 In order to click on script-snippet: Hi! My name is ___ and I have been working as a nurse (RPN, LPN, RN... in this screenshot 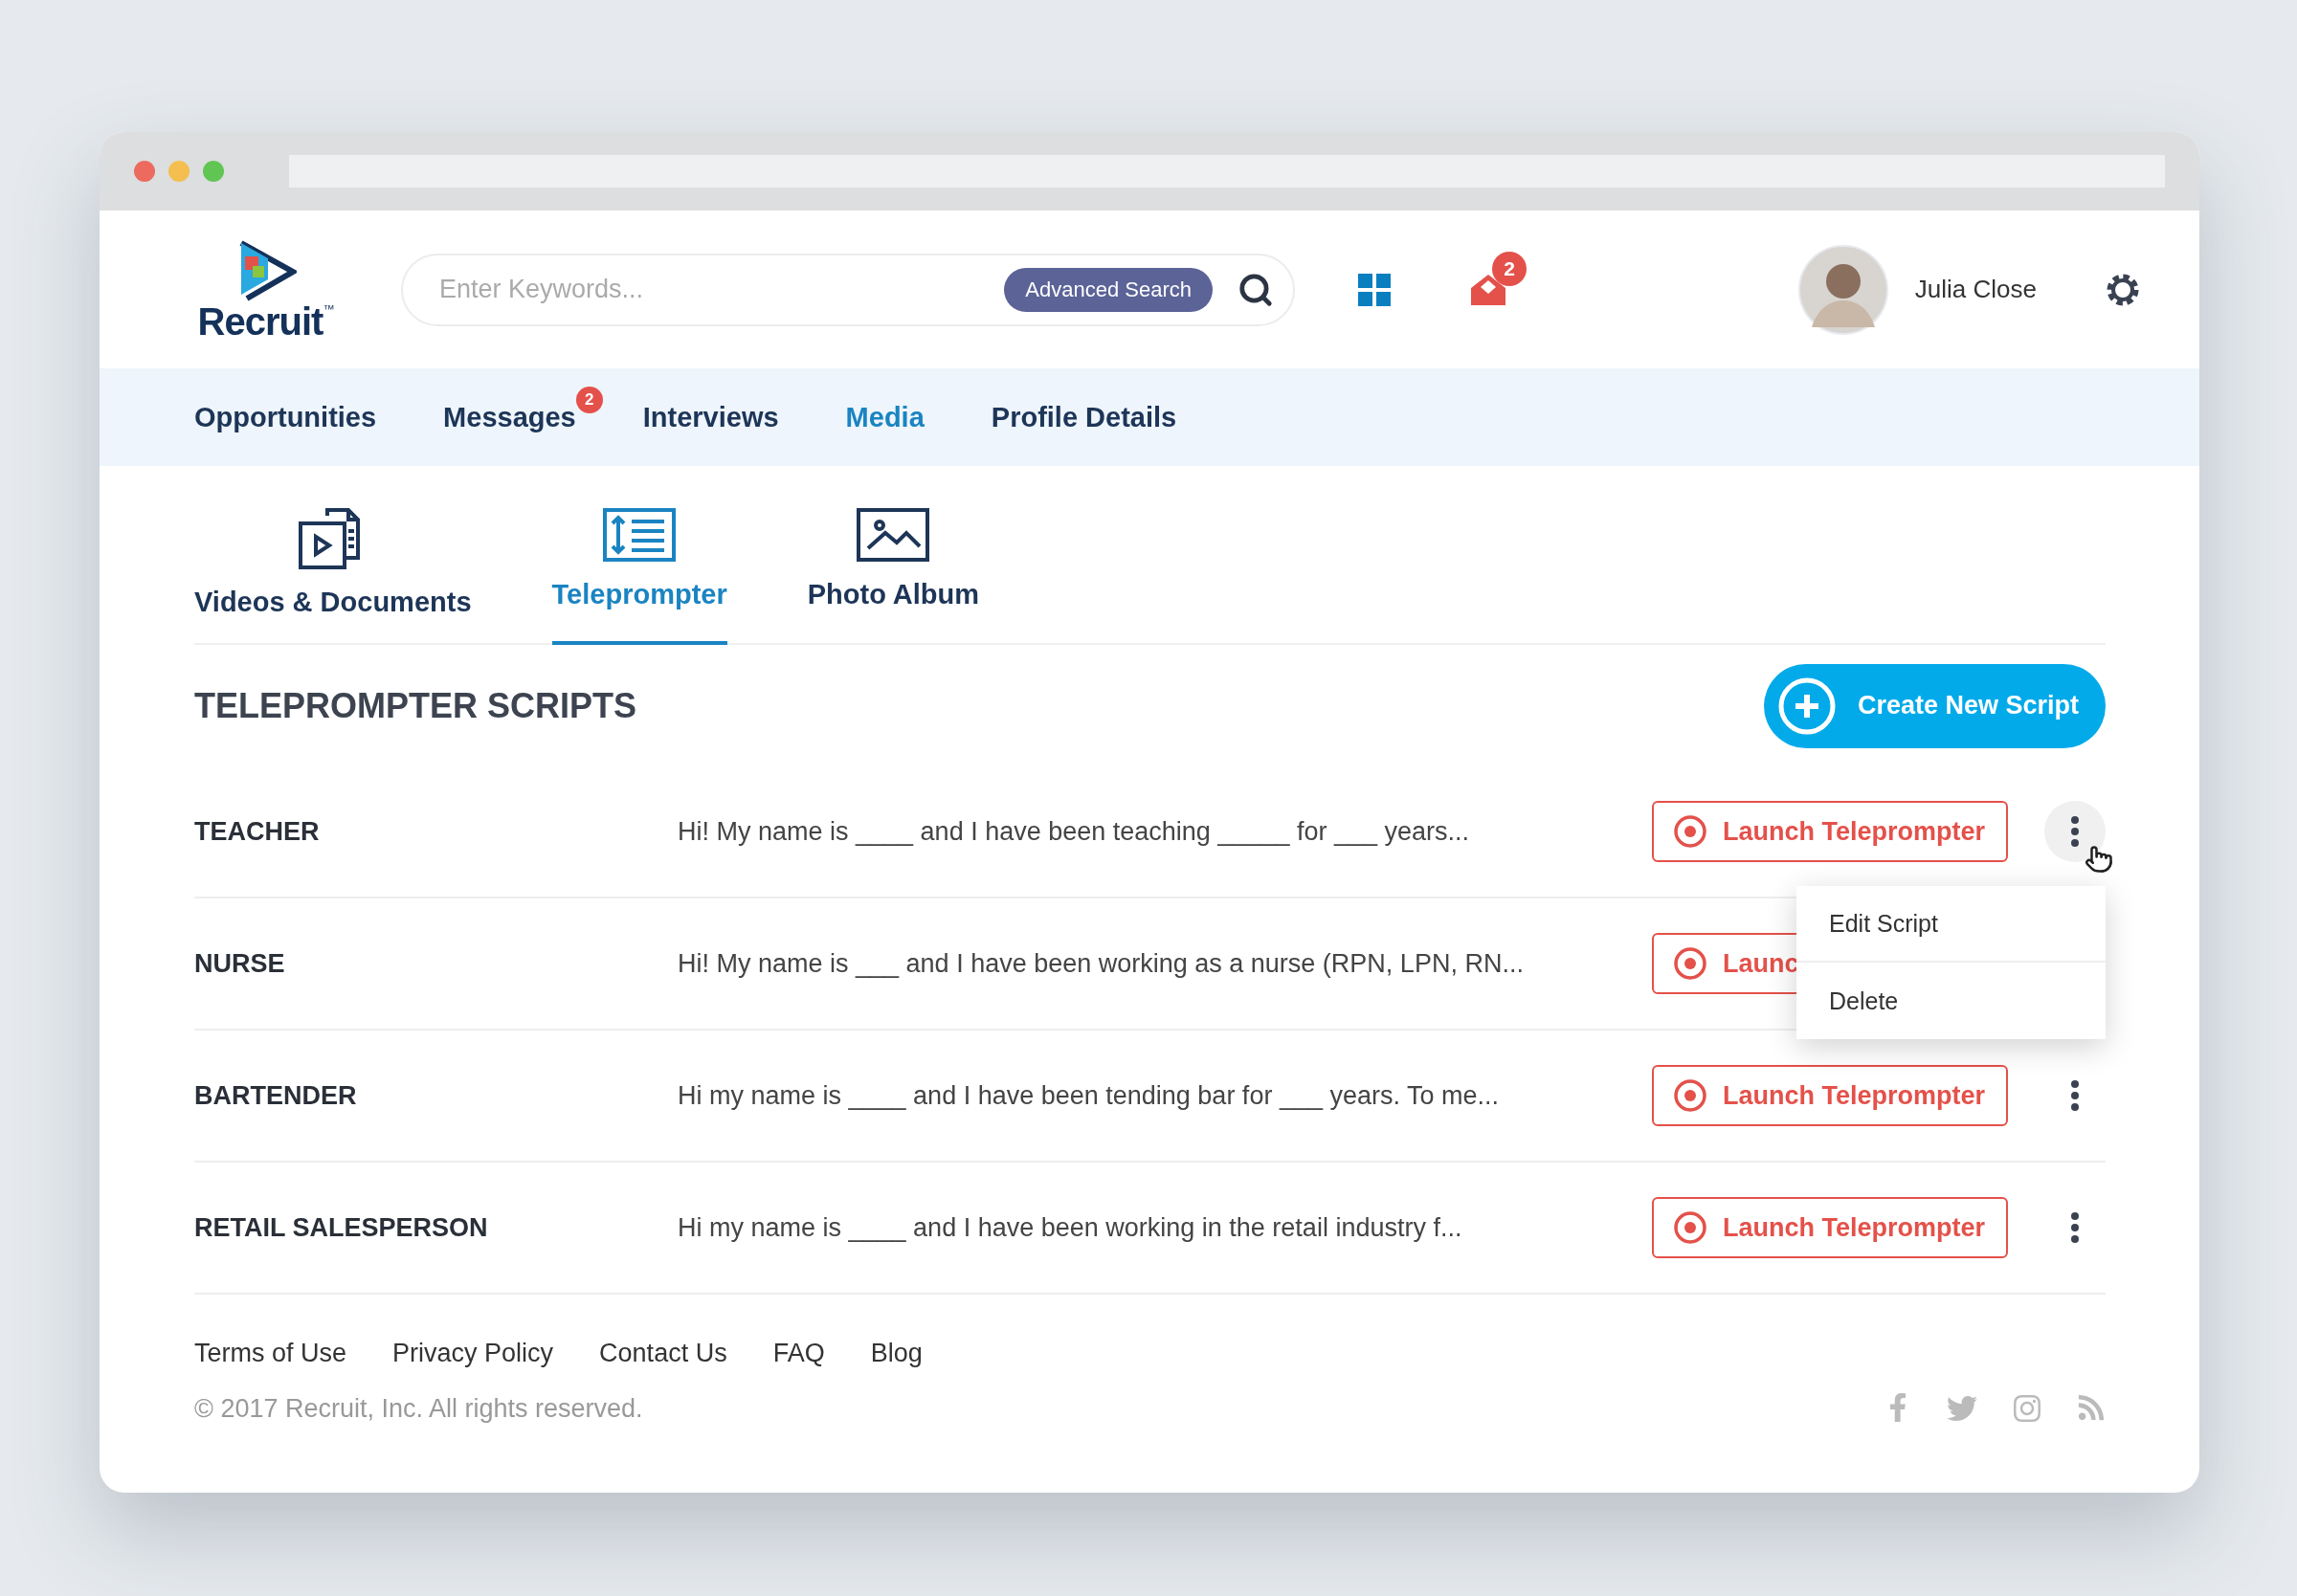, I will do `click(1101, 964)`.